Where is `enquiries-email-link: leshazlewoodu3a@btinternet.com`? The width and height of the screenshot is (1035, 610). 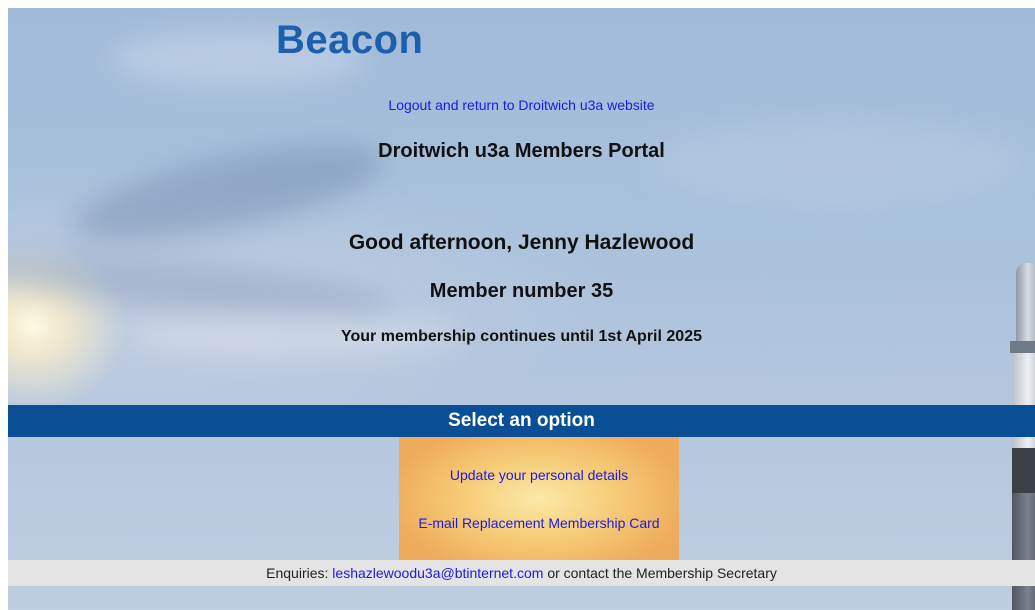
enquiries-email-link: leshazlewoodu3a@btinternet.com is located at coordinates (437, 573).